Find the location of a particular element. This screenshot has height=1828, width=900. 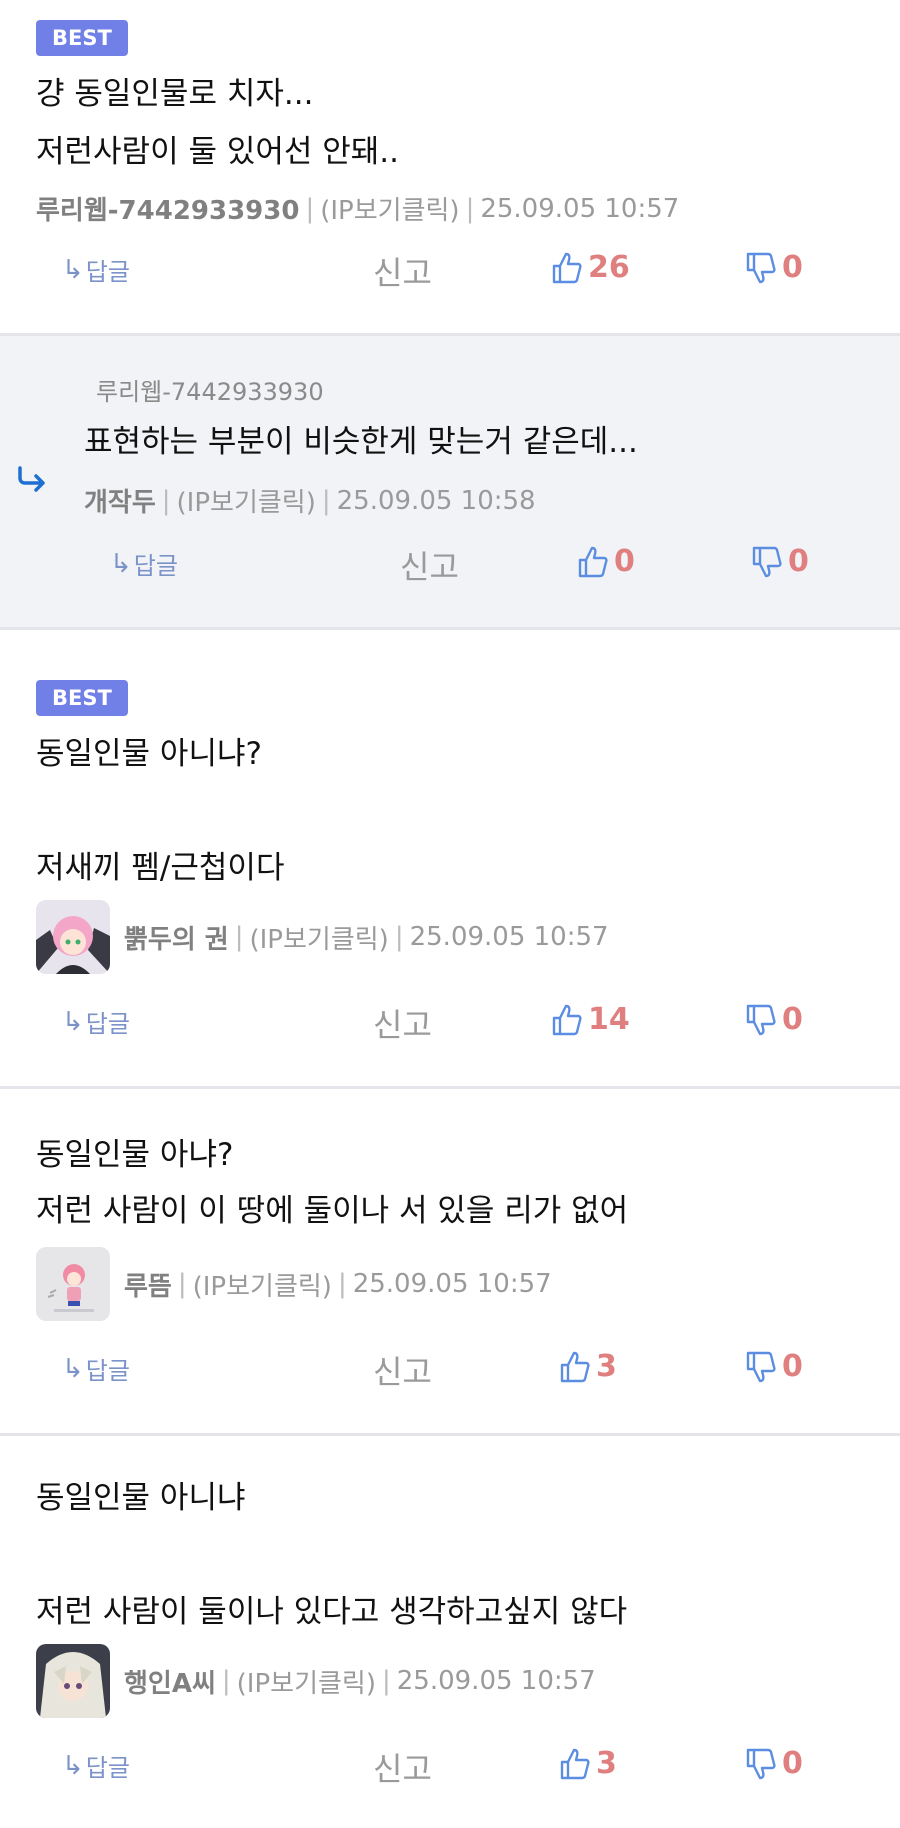

author-nickname: 루리웹-7442933930 is located at coordinates (167, 208).